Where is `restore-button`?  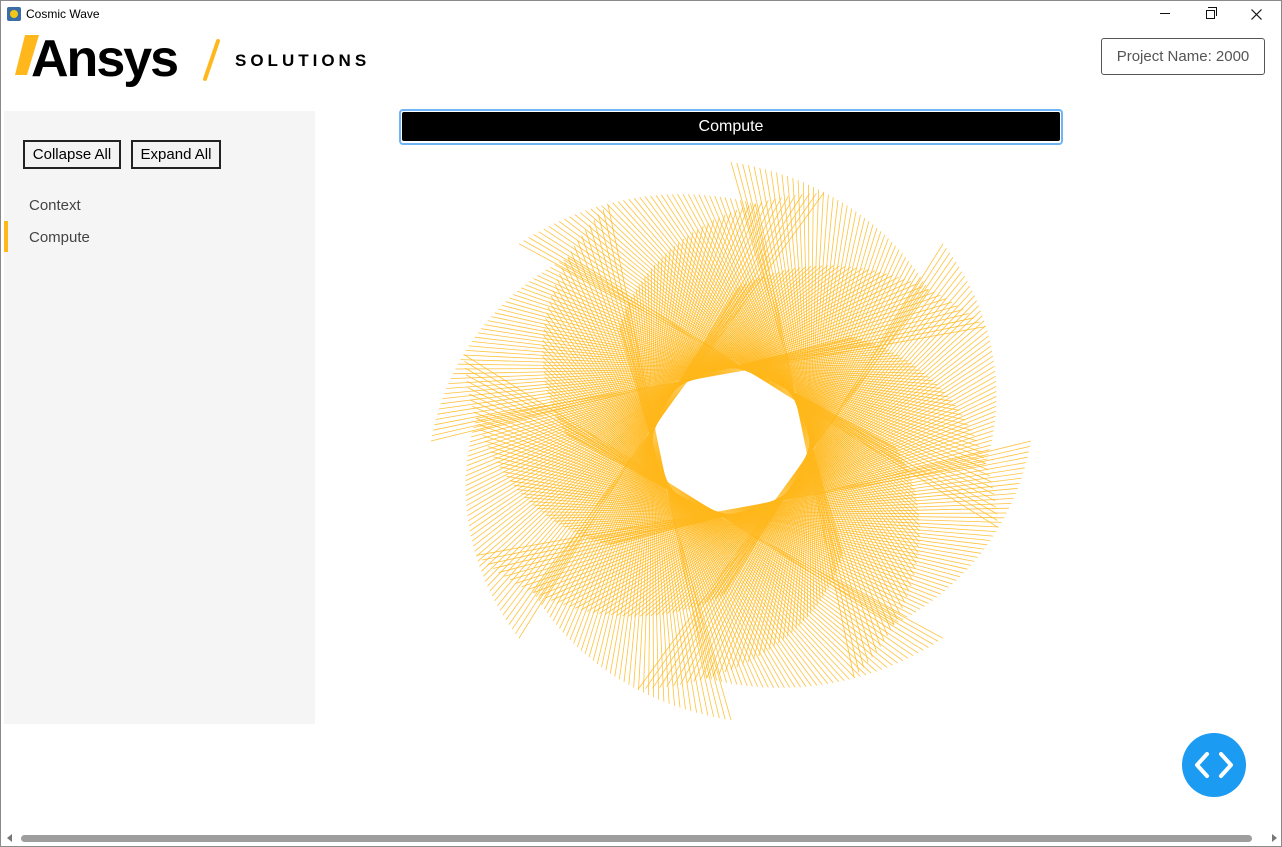 restore-button is located at coordinates (1210, 14).